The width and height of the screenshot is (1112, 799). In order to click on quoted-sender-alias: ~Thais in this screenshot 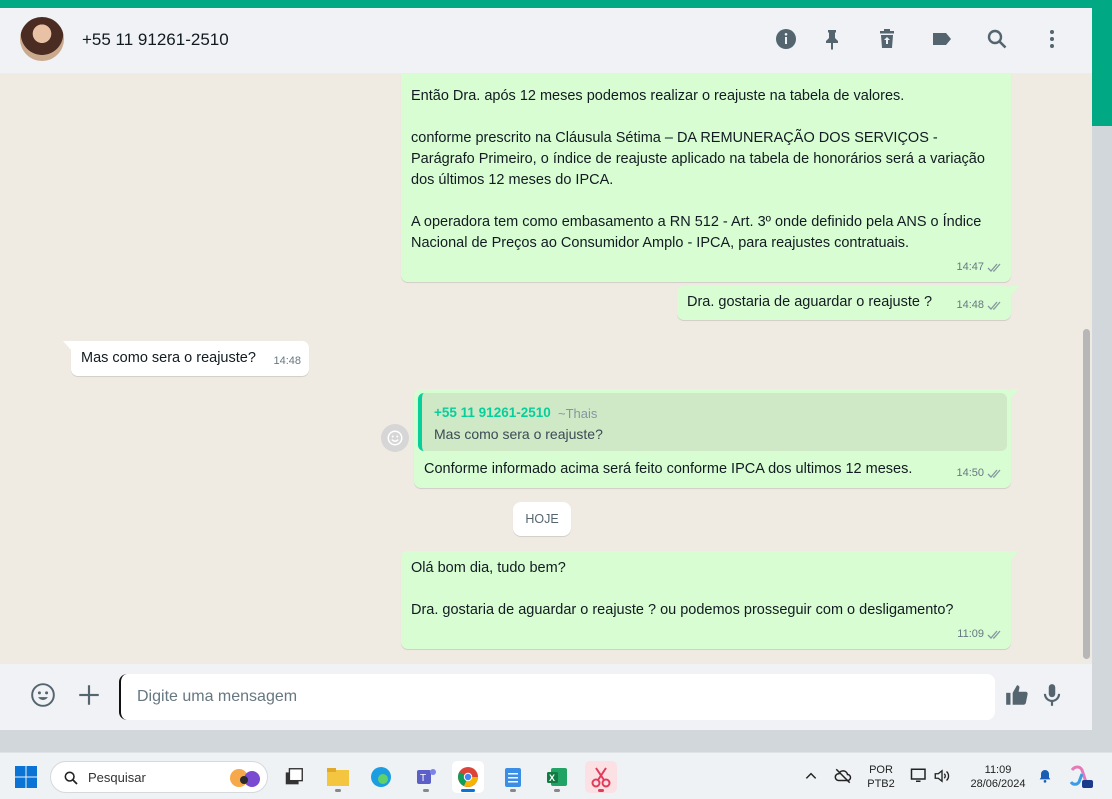, I will do `click(578, 413)`.